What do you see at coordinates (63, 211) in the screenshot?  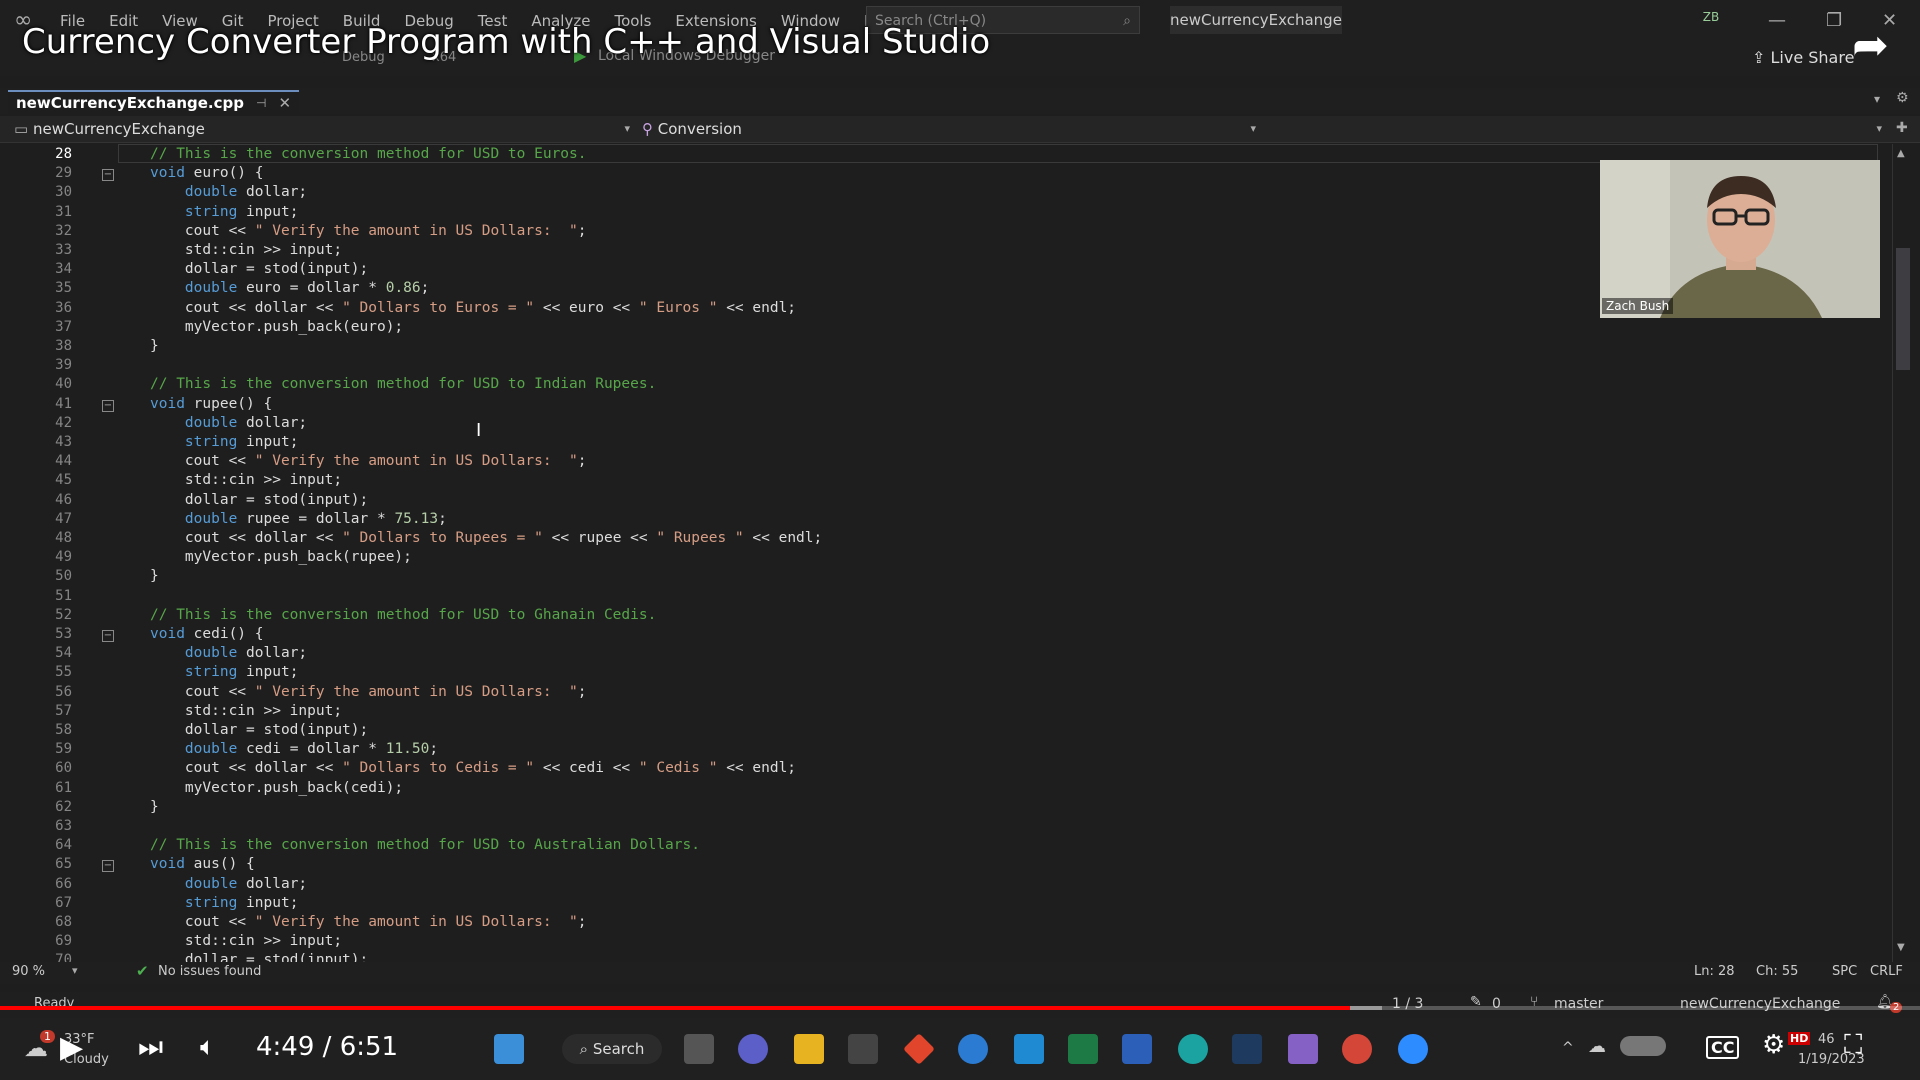 I see `line-number: 31` at bounding box center [63, 211].